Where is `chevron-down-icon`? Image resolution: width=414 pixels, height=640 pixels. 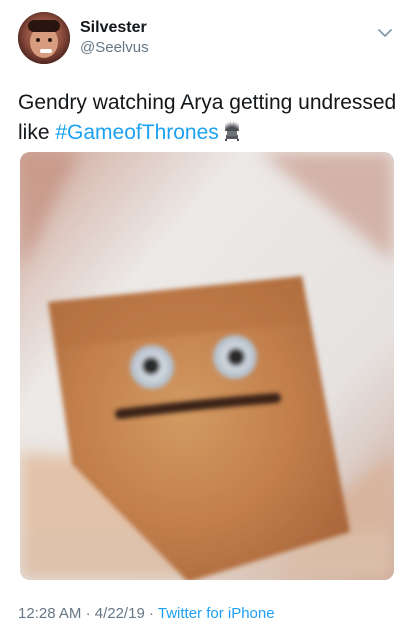 chevron-down-icon is located at coordinates (385, 33).